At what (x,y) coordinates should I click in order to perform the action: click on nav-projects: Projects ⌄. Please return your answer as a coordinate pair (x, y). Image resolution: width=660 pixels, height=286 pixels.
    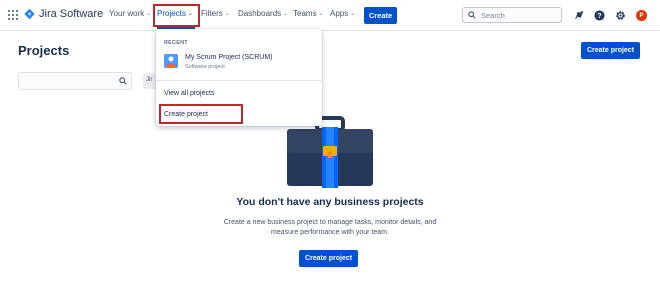
    Looking at the image, I should click on (175, 13).